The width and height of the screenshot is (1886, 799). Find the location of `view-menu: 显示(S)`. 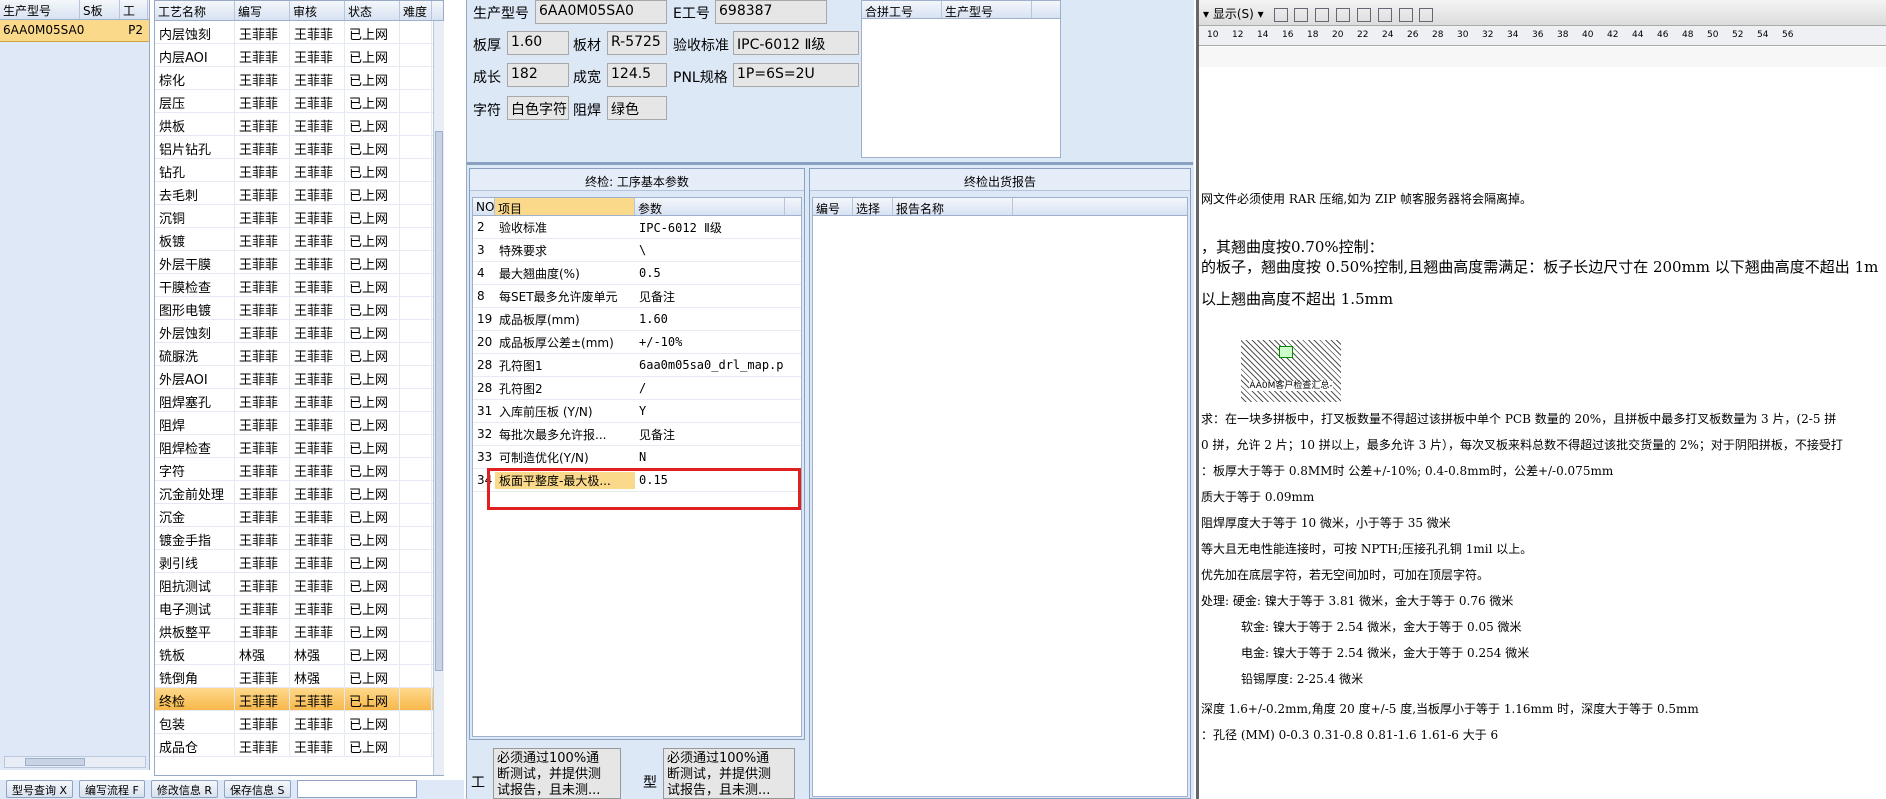

view-menu: 显示(S) is located at coordinates (1233, 14).